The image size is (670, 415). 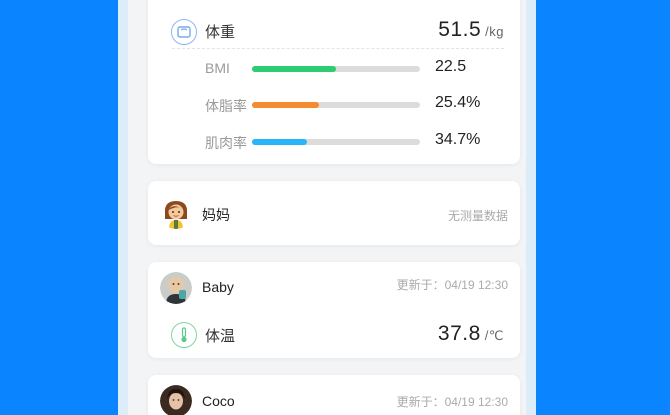 What do you see at coordinates (226, 106) in the screenshot?
I see `metric-label: 体脂率` at bounding box center [226, 106].